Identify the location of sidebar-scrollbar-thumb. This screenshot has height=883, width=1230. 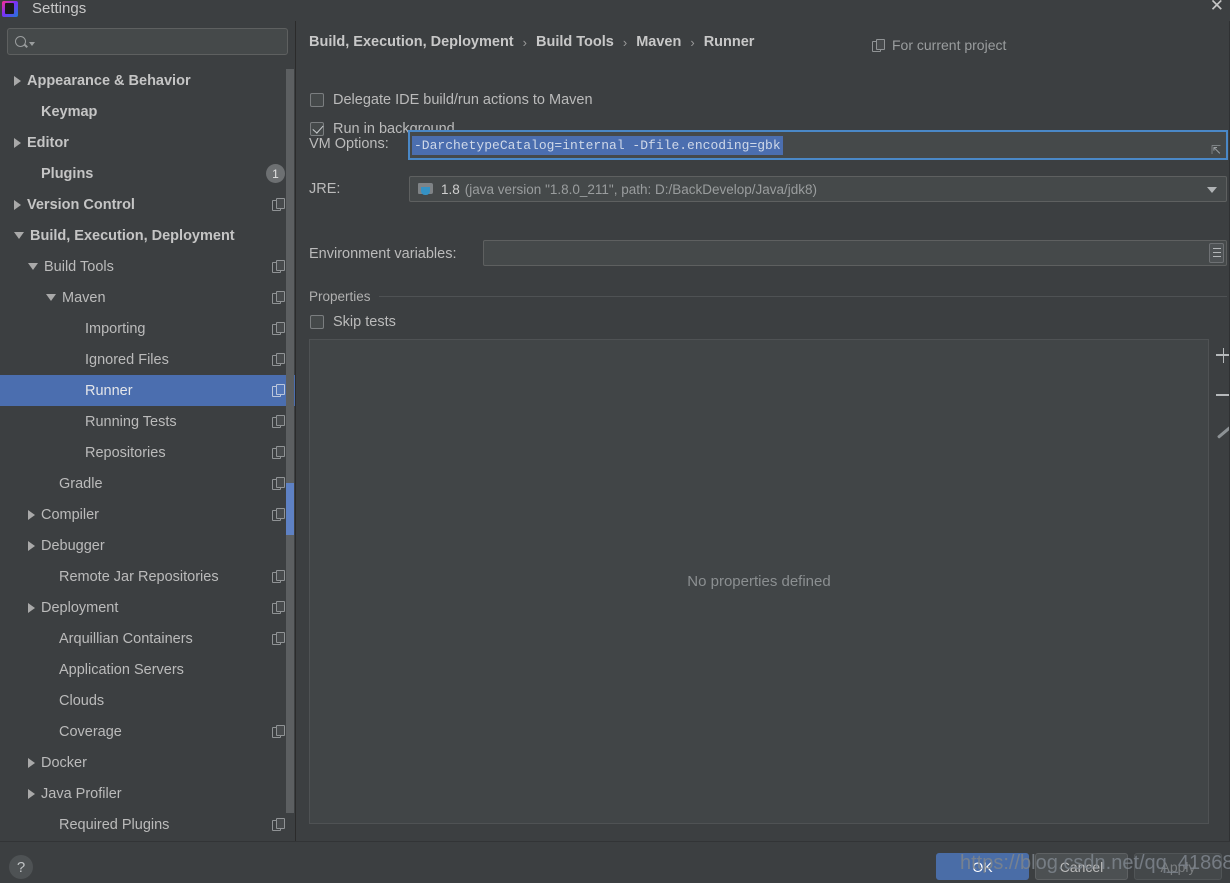
(290, 509).